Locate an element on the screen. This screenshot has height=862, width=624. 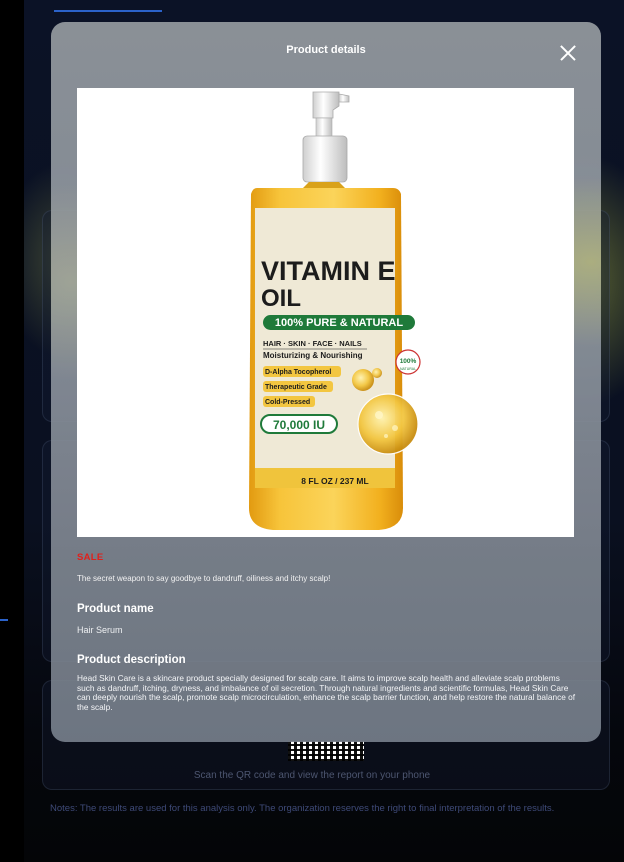
label-badge: 100% PURE & NATURAL is located at coordinates (339, 323).